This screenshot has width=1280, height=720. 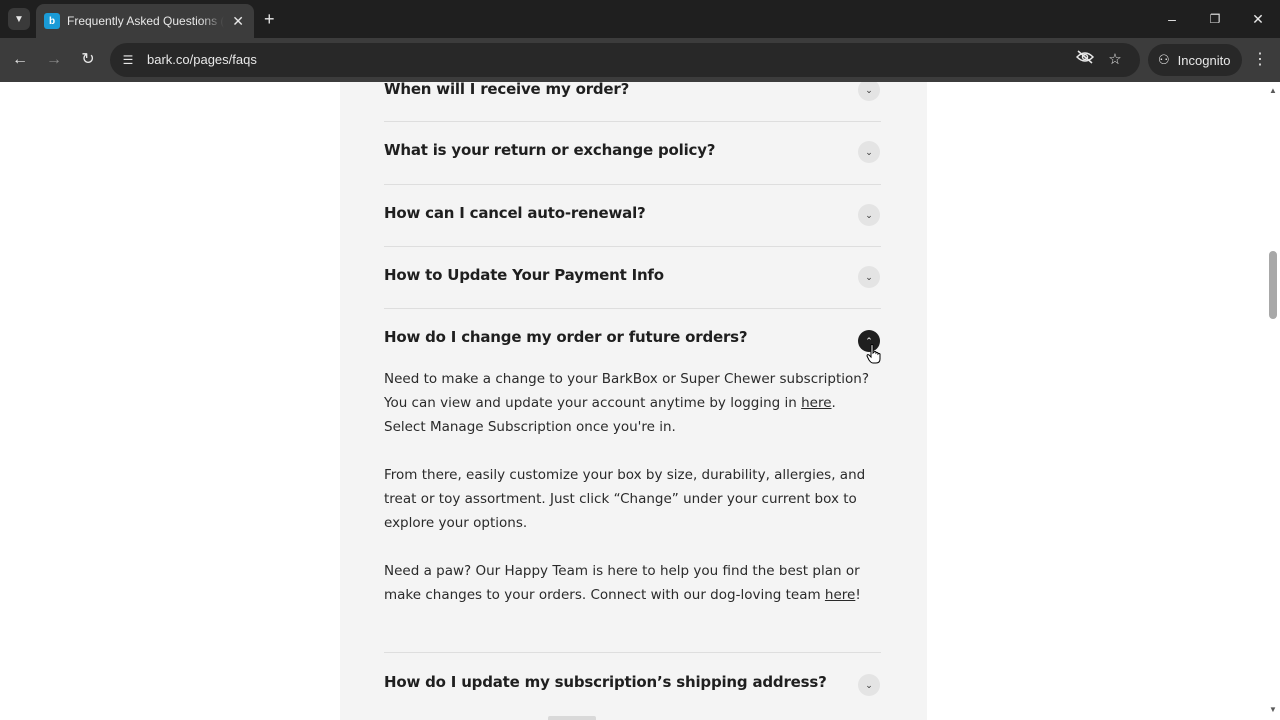 I want to click on scrollbar-thumb, so click(x=1273, y=285).